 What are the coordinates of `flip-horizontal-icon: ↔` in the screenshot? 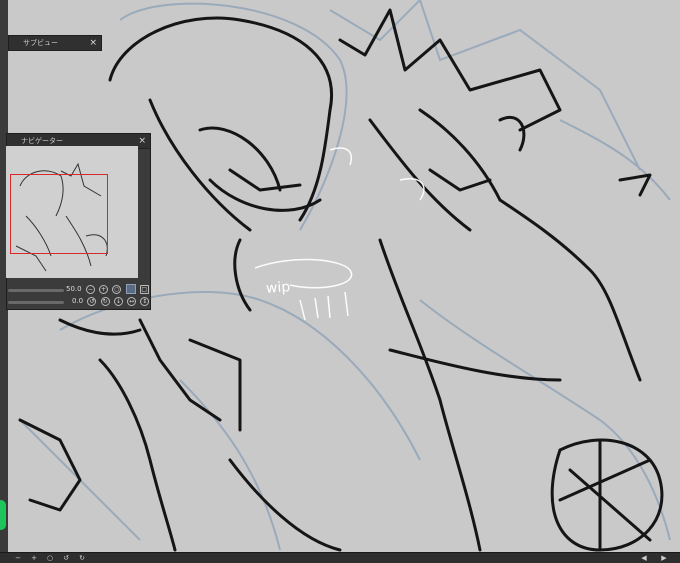 It's located at (132, 301).